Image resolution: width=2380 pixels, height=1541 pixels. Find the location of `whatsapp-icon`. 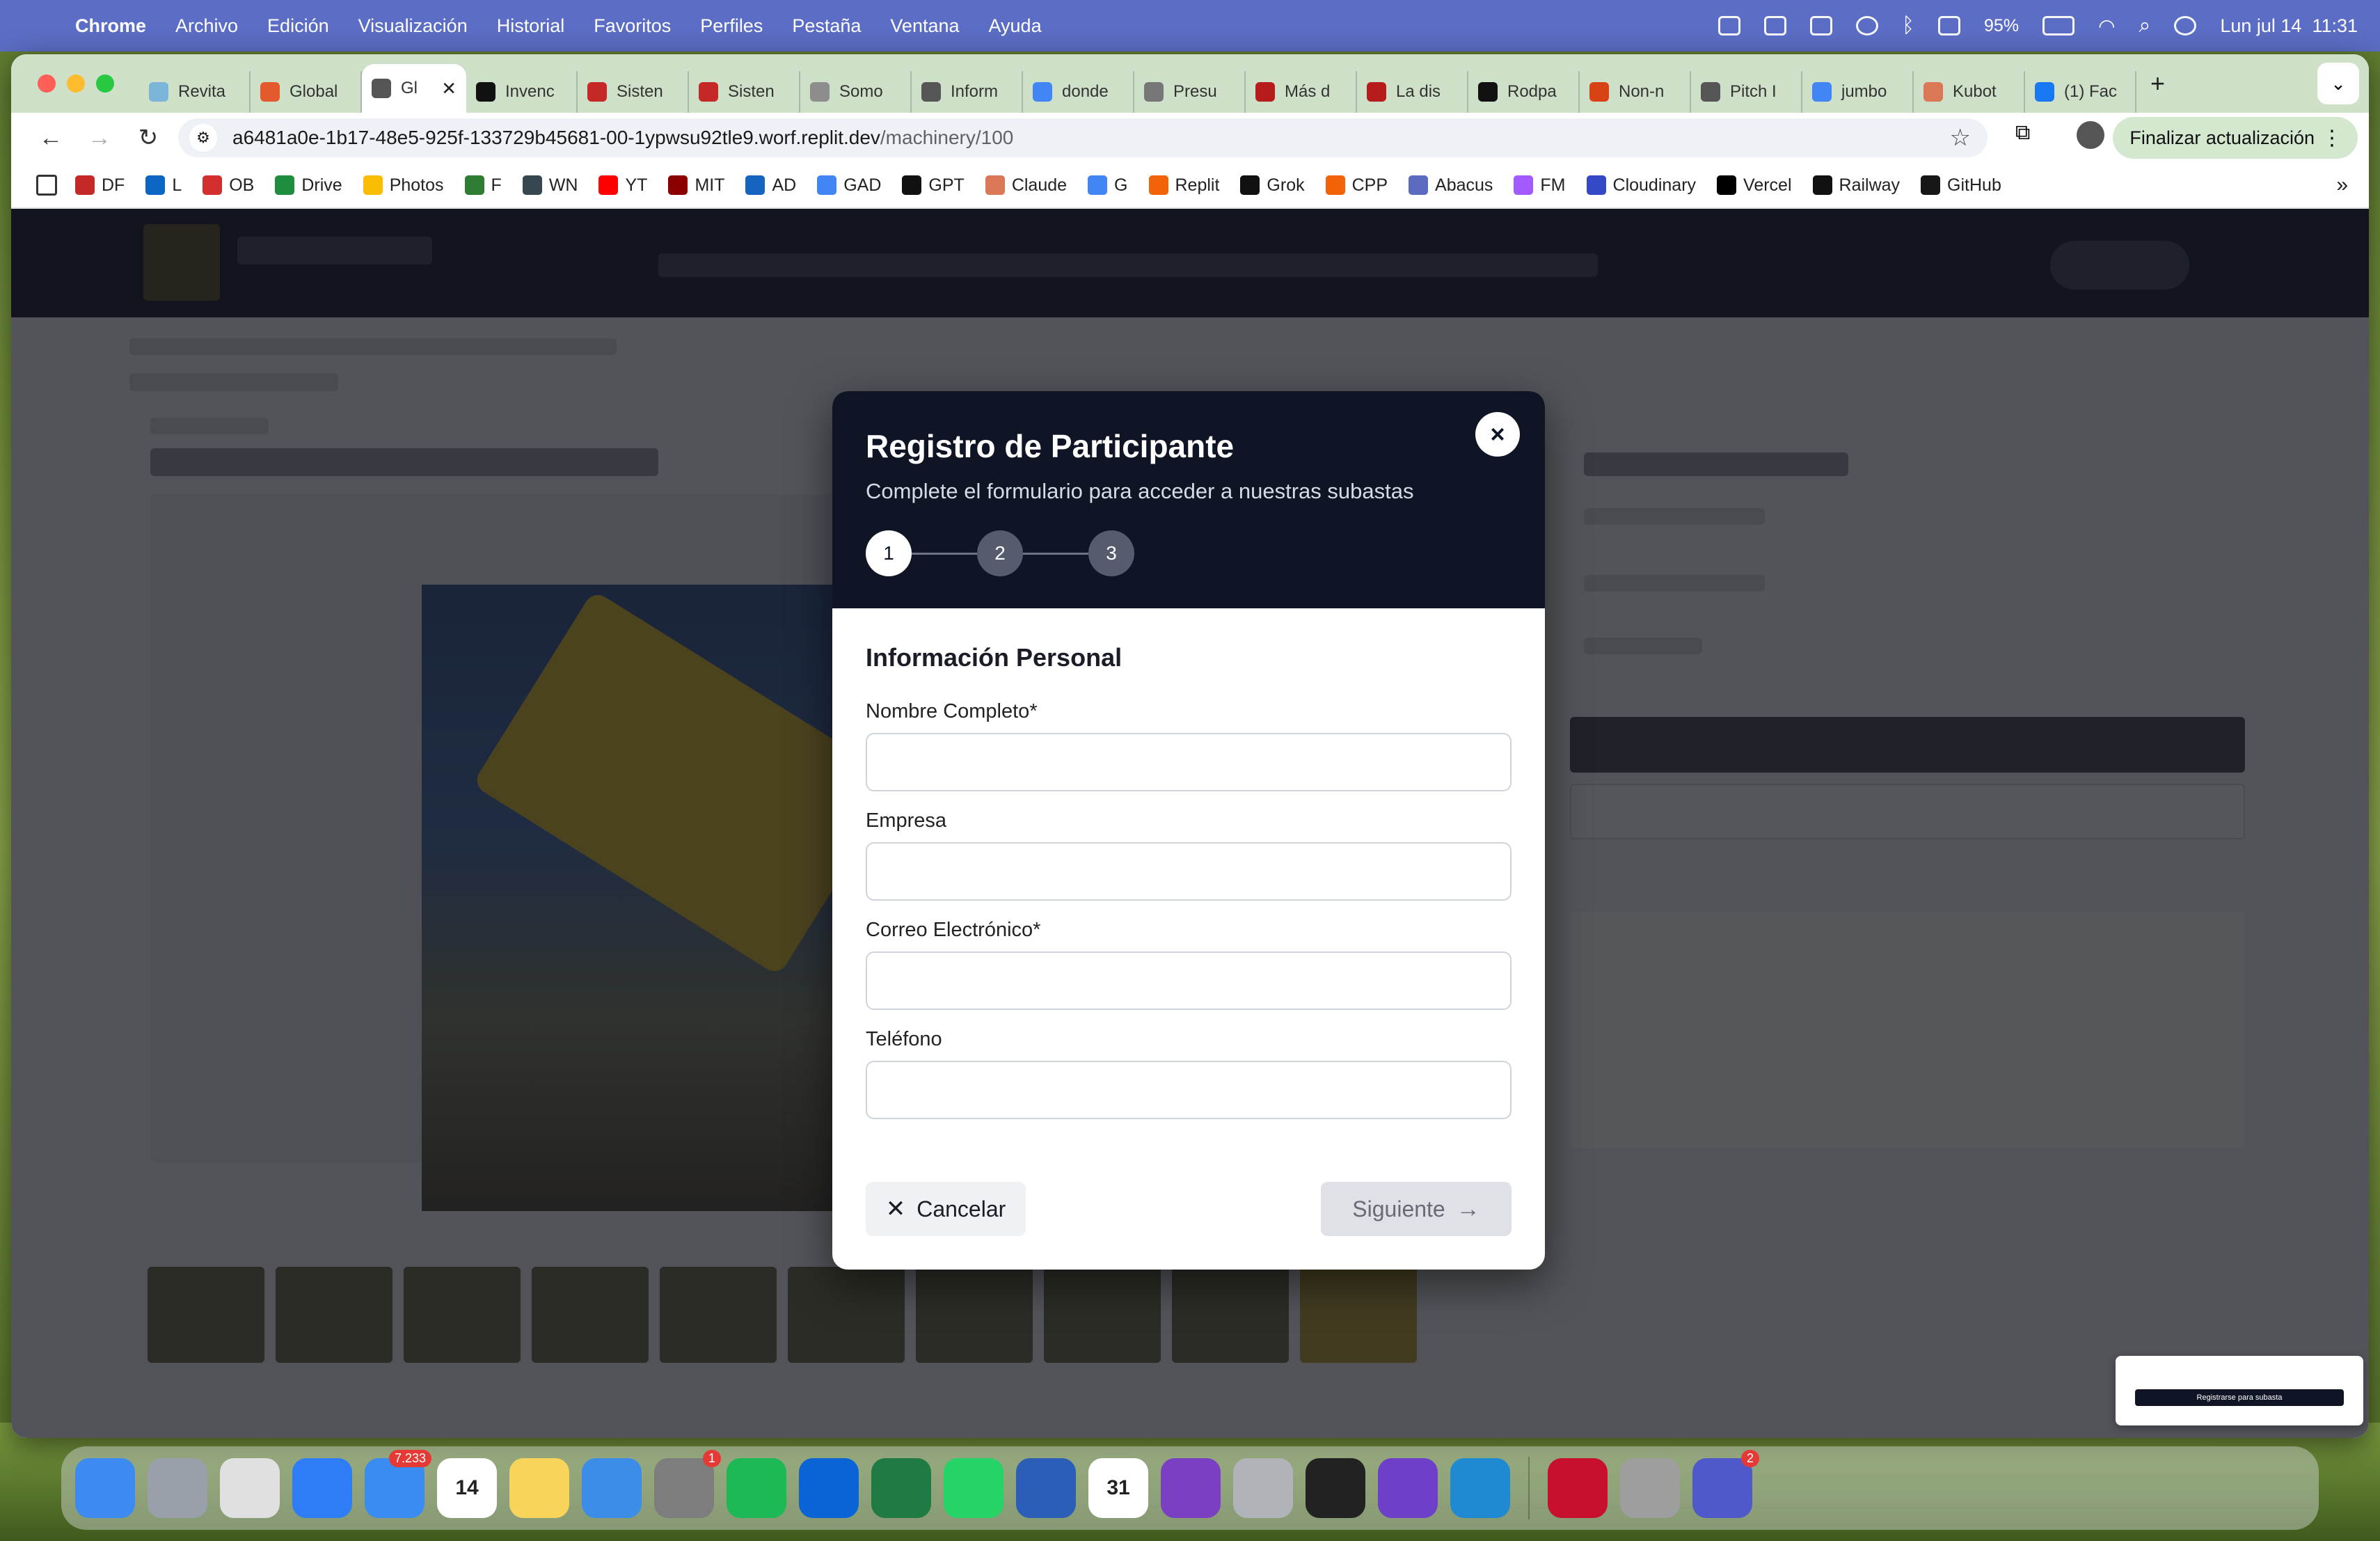

whatsapp-icon is located at coordinates (973, 1488).